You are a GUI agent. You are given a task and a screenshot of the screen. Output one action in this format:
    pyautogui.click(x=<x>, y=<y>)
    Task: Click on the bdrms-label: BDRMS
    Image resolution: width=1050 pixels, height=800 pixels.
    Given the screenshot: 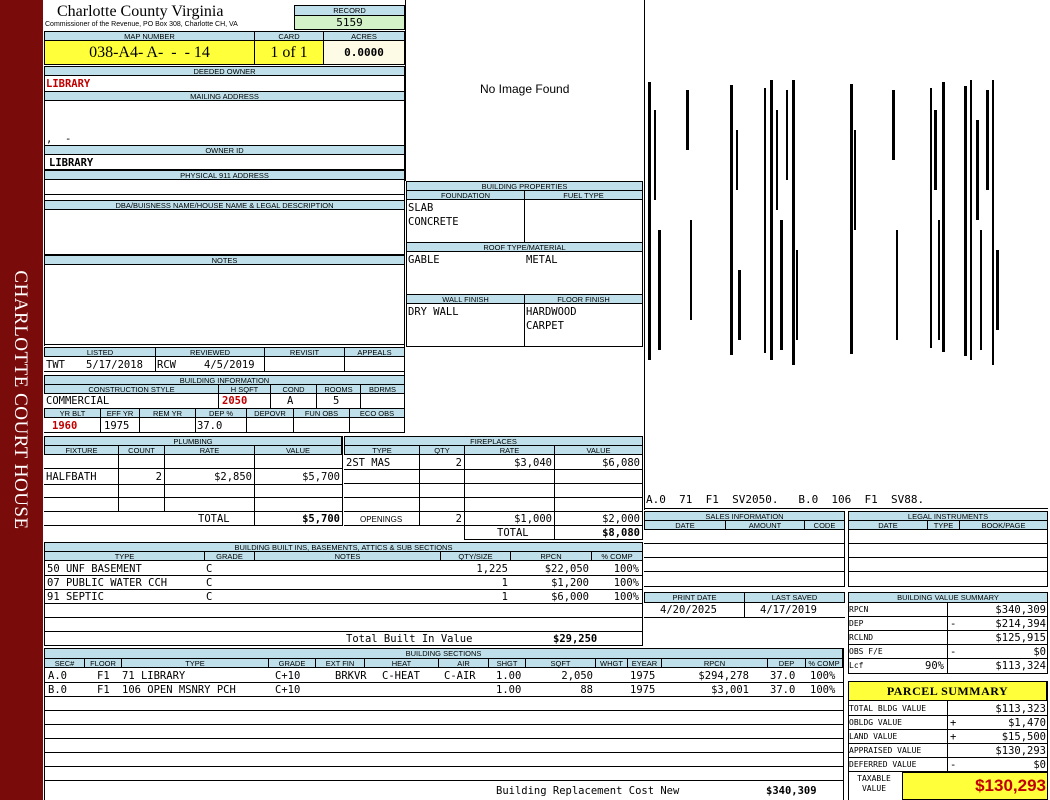 What is the action you would take?
    pyautogui.click(x=382, y=389)
    